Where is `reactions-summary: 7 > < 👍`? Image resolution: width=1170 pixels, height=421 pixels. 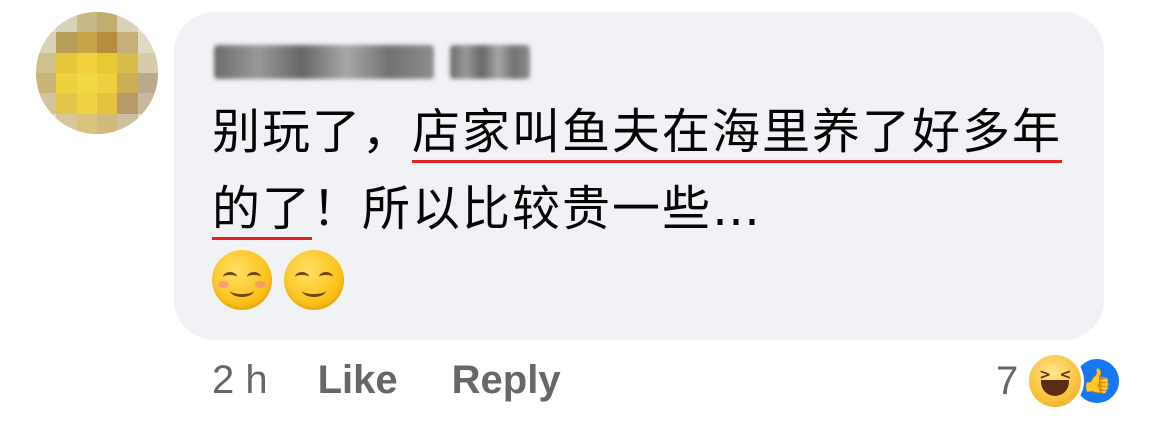 reactions-summary: 7 > < 👍 is located at coordinates (1059, 381).